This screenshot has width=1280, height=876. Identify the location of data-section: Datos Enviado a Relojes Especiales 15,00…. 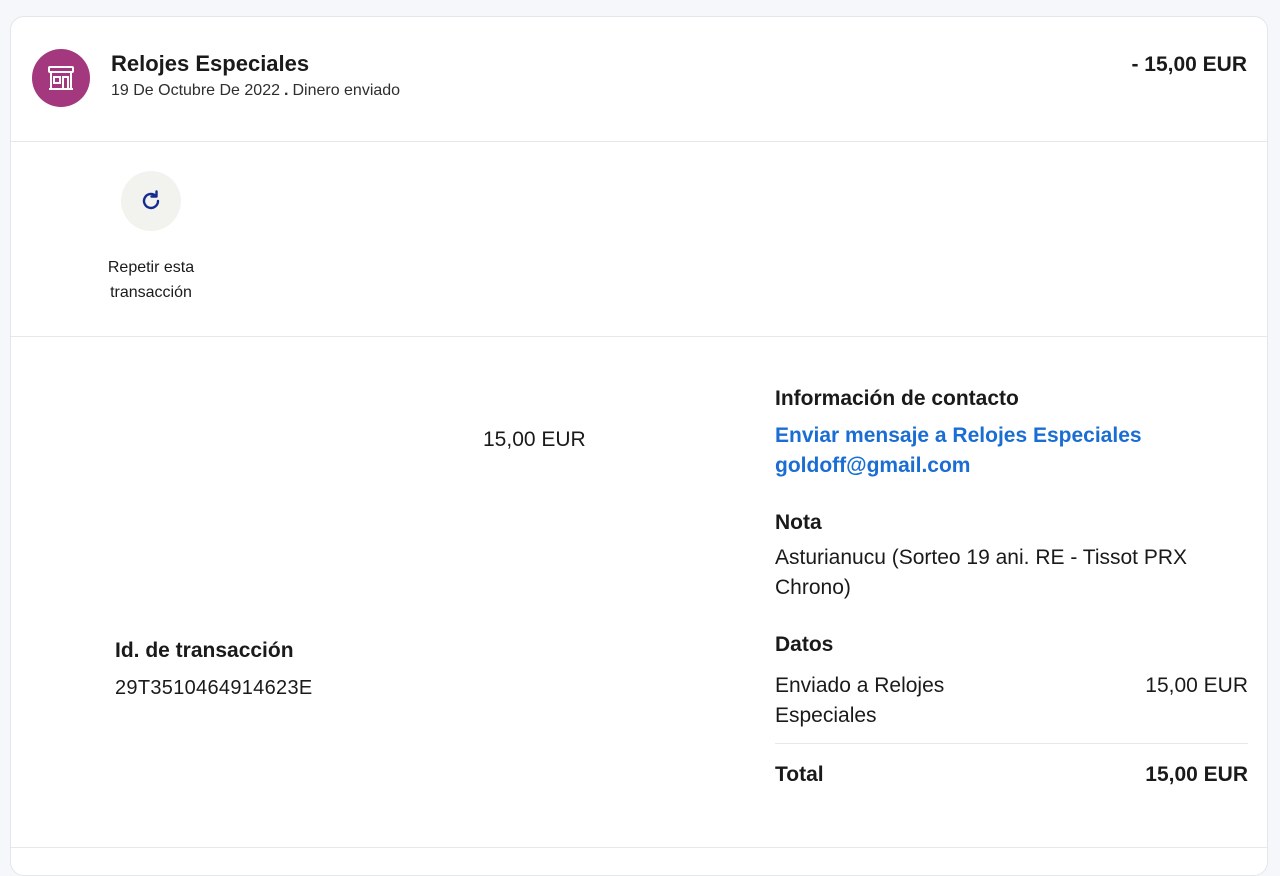
(1011, 711).